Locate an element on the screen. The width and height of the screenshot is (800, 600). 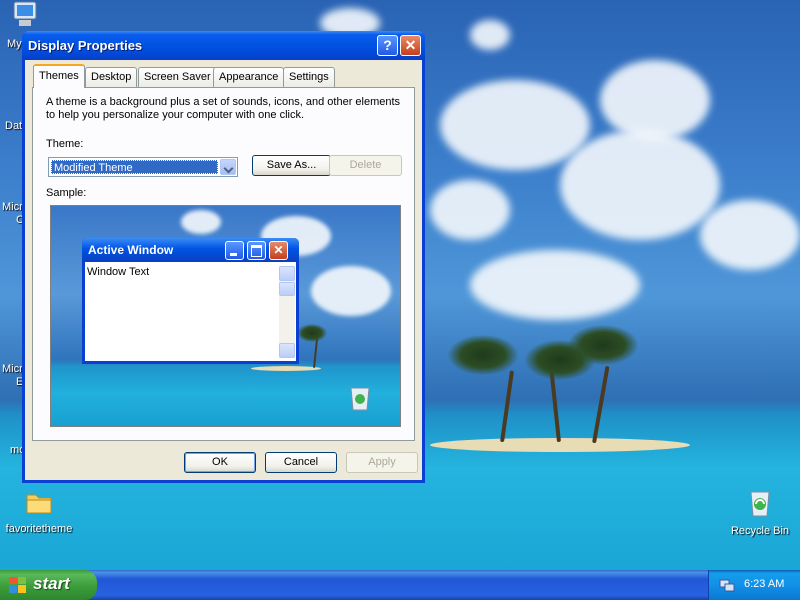
help-button: ? is located at coordinates (387, 45).